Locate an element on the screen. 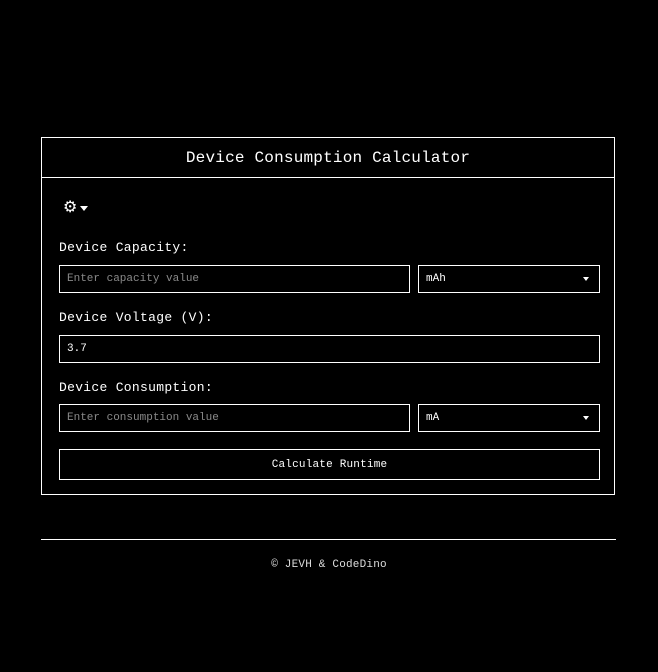  gear-icon: ⚙ is located at coordinates (70, 206).